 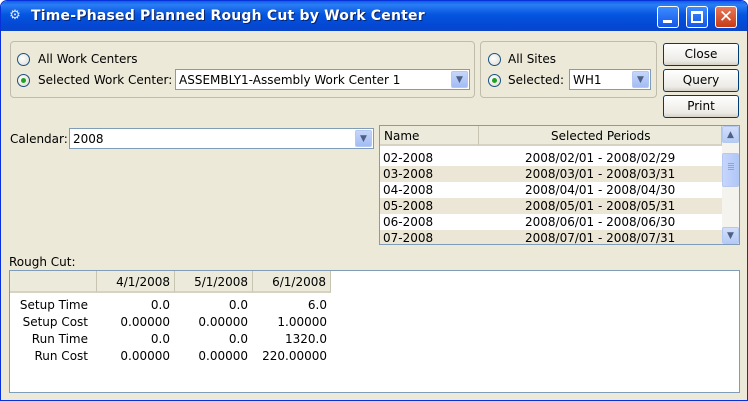 What do you see at coordinates (730, 235) in the screenshot?
I see `scroll-down-button: ▼` at bounding box center [730, 235].